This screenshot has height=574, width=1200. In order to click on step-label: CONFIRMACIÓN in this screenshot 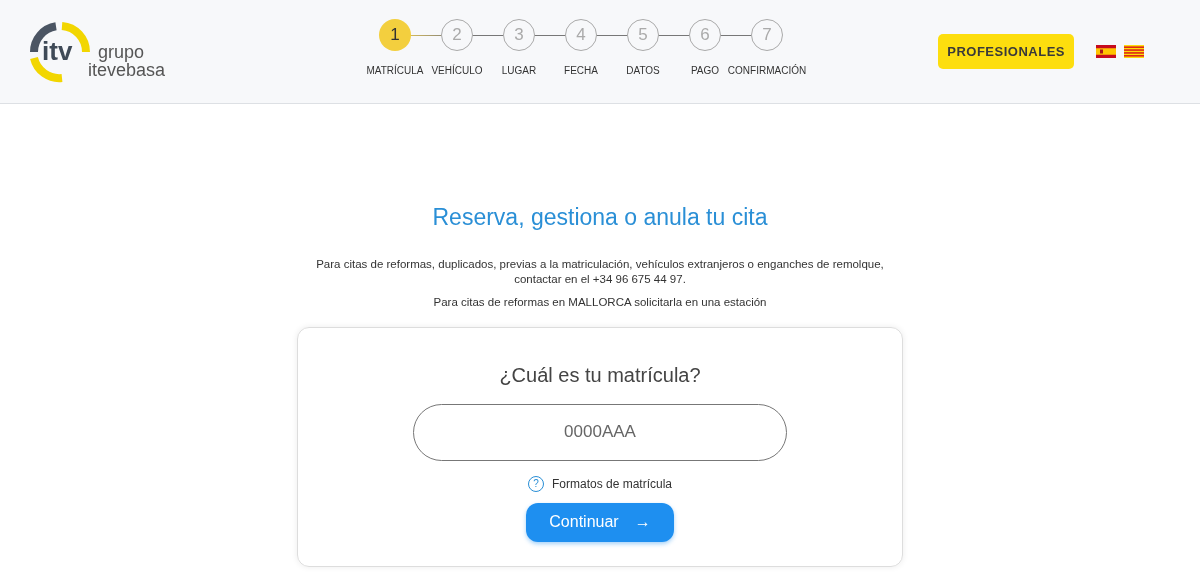, I will do `click(767, 70)`.